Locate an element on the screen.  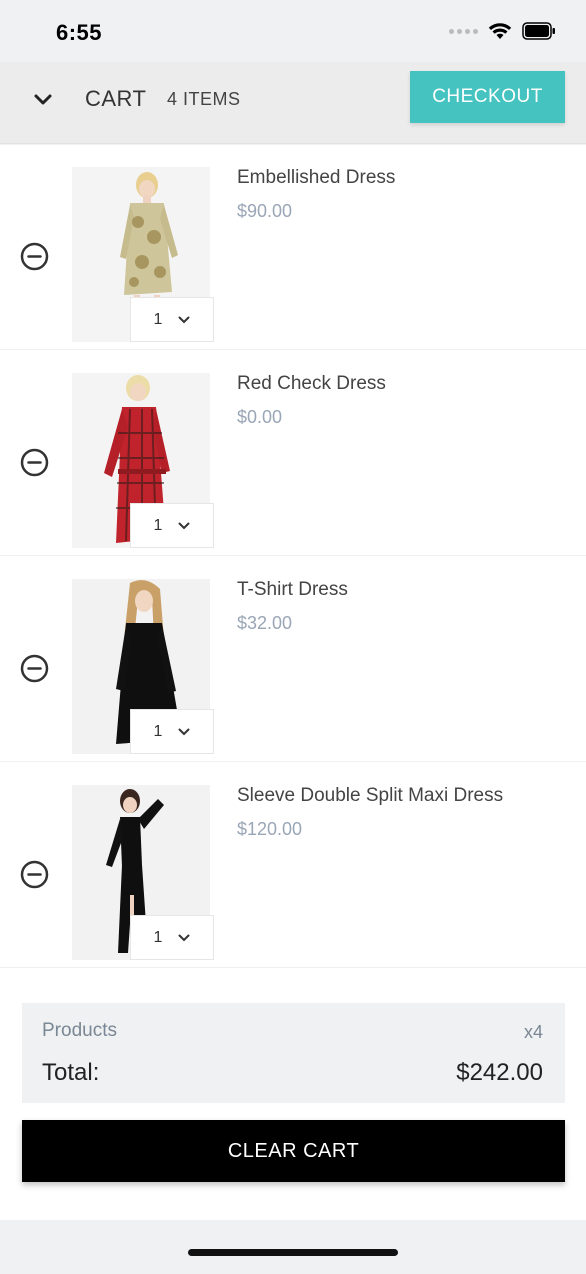
products-count: x4 is located at coordinates (533, 1032).